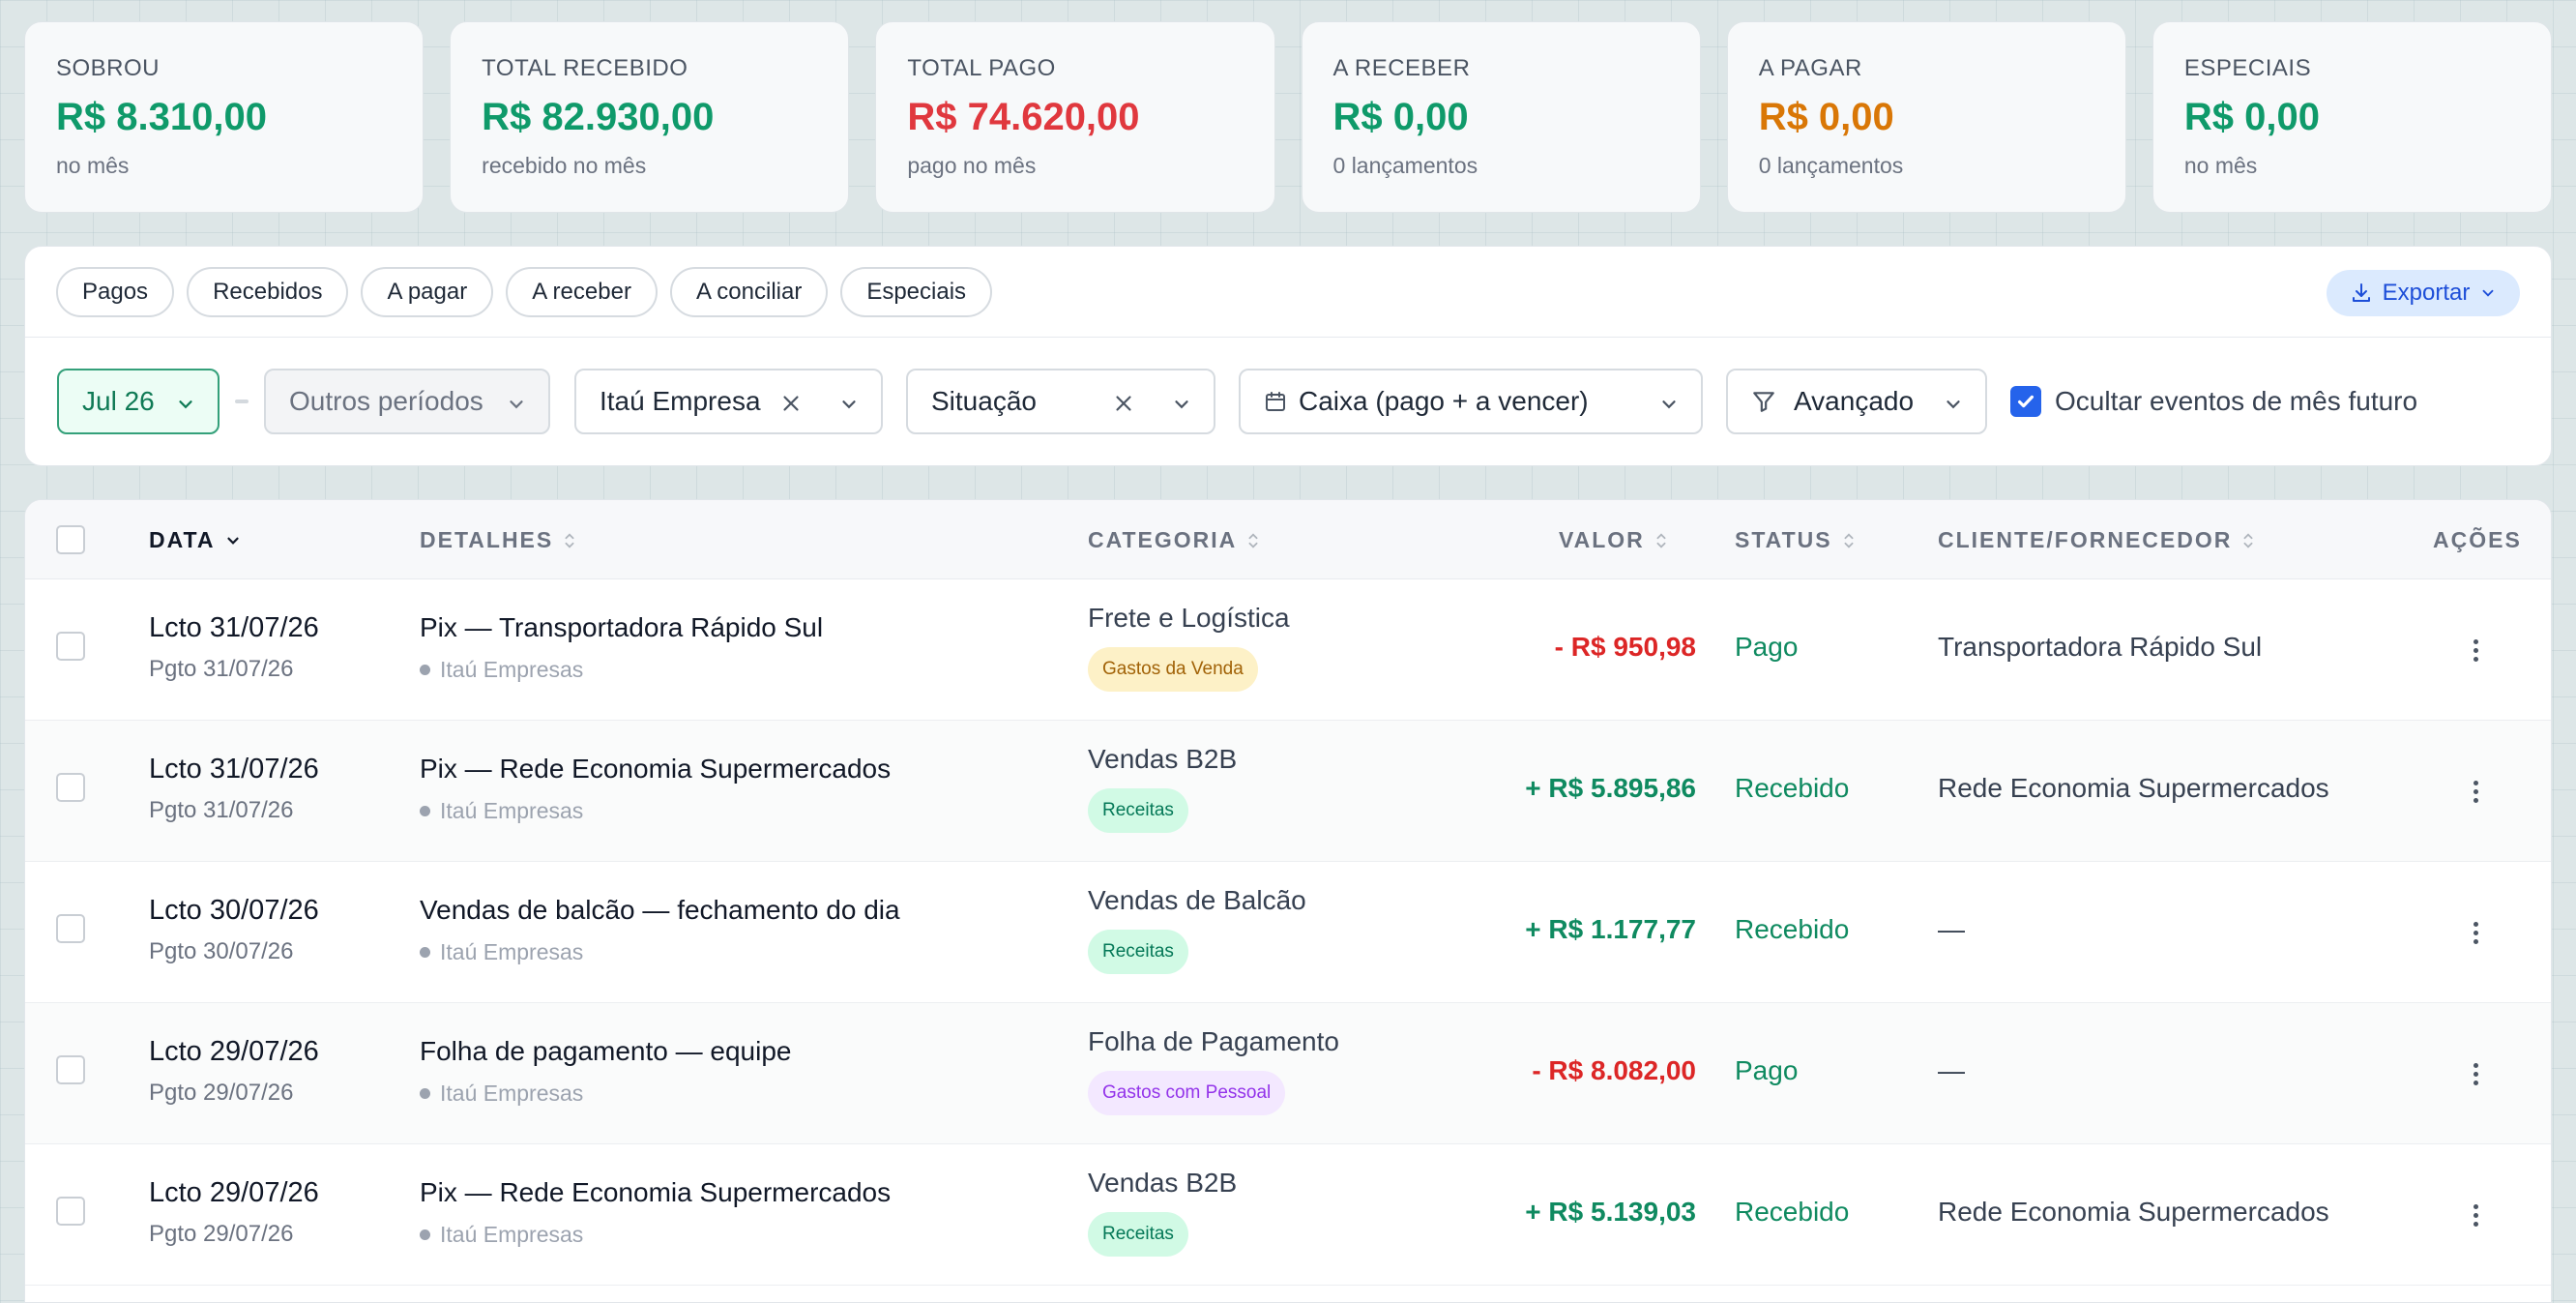 This screenshot has width=2576, height=1303. I want to click on situation-select: Situação, so click(1060, 401).